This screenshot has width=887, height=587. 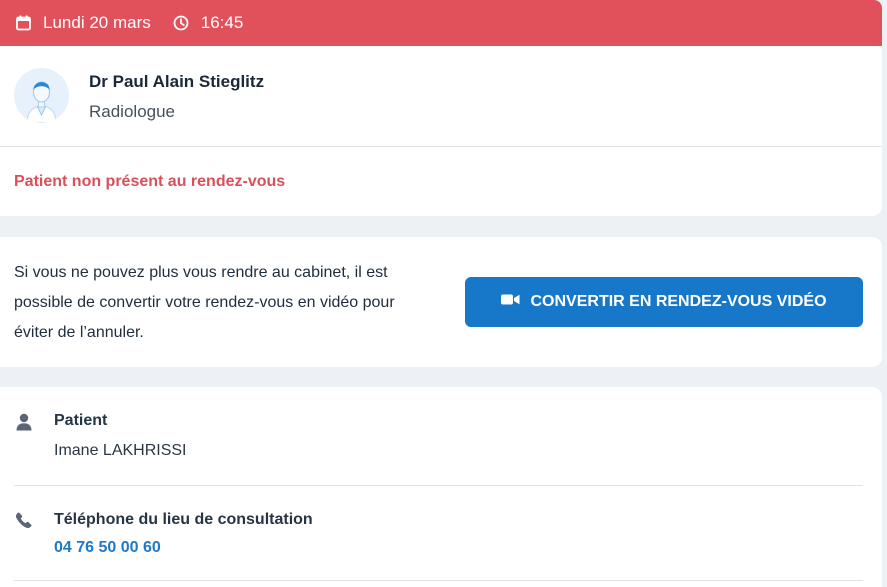 I want to click on appointment-time: 16:45, so click(x=208, y=23).